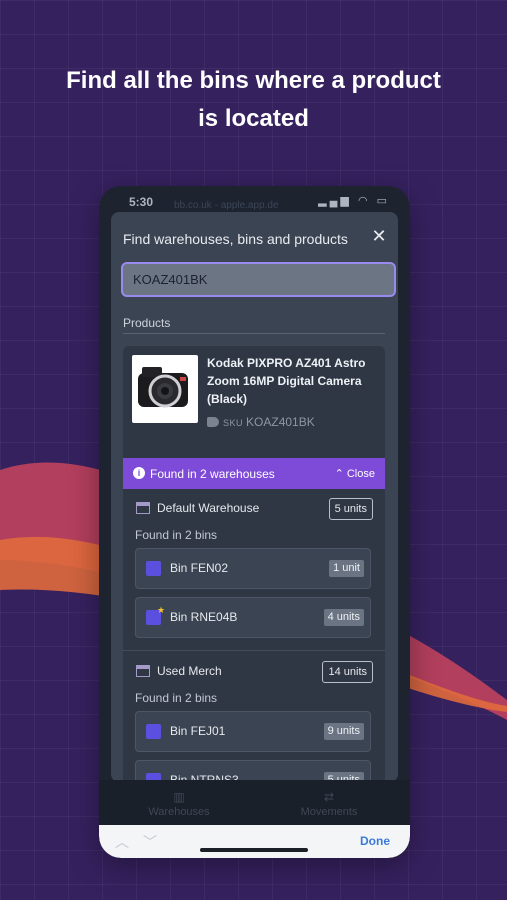  What do you see at coordinates (161, 610) in the screenshot?
I see `star-icon: ★` at bounding box center [161, 610].